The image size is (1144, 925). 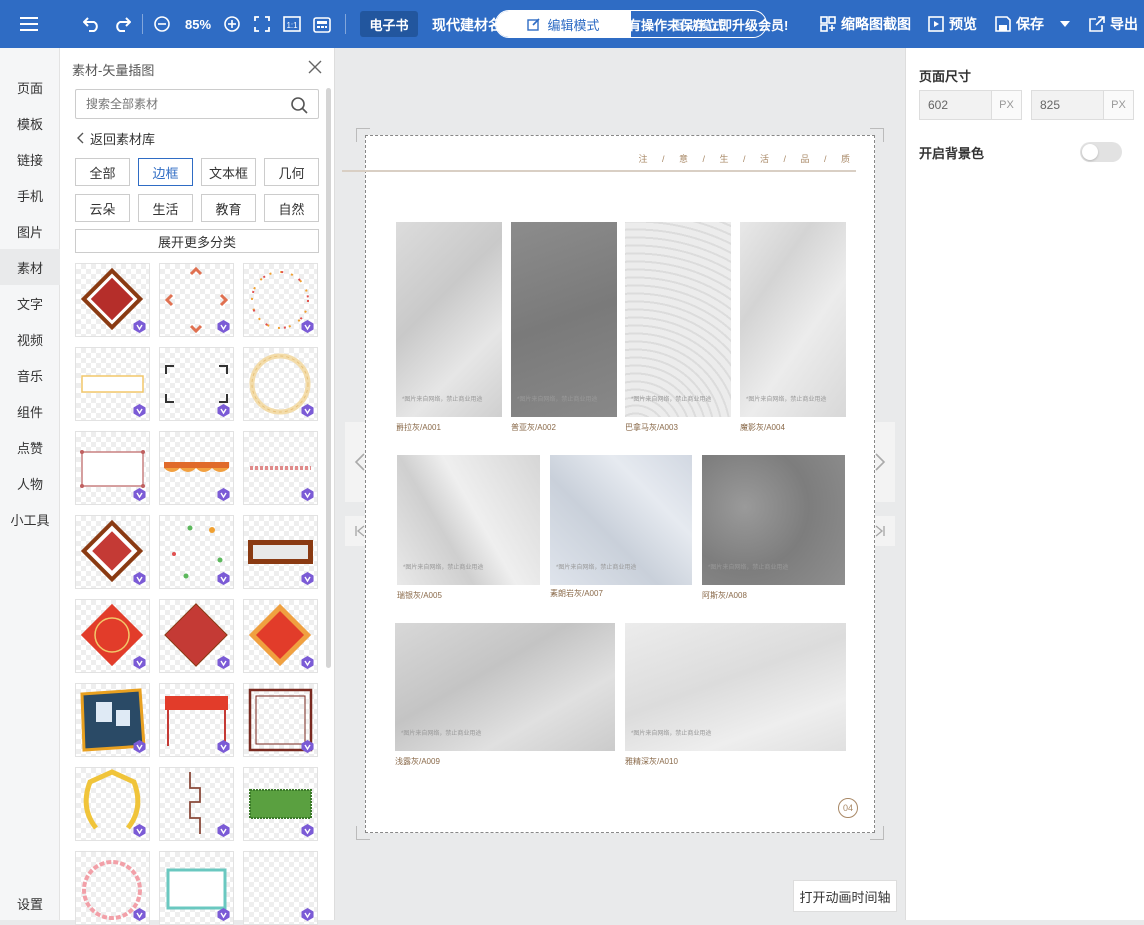 What do you see at coordinates (30, 519) in the screenshot?
I see `nav-item-tools: 小工具` at bounding box center [30, 519].